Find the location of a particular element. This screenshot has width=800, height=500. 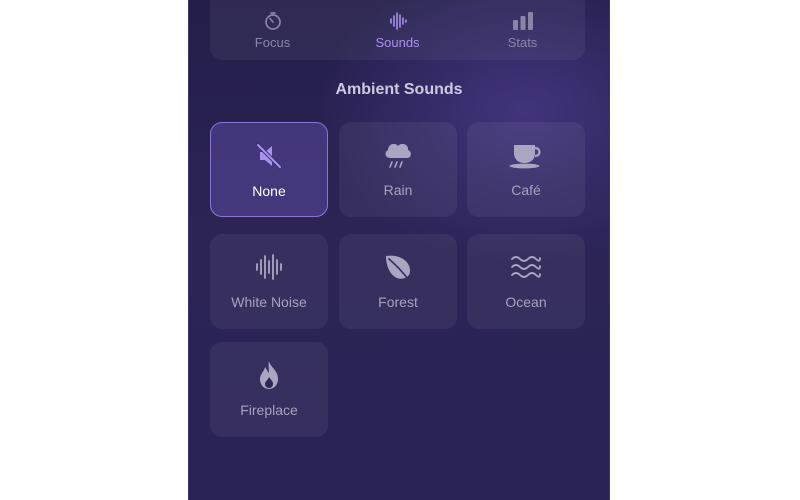

tab-stats-label: Stats is located at coordinates (522, 42).